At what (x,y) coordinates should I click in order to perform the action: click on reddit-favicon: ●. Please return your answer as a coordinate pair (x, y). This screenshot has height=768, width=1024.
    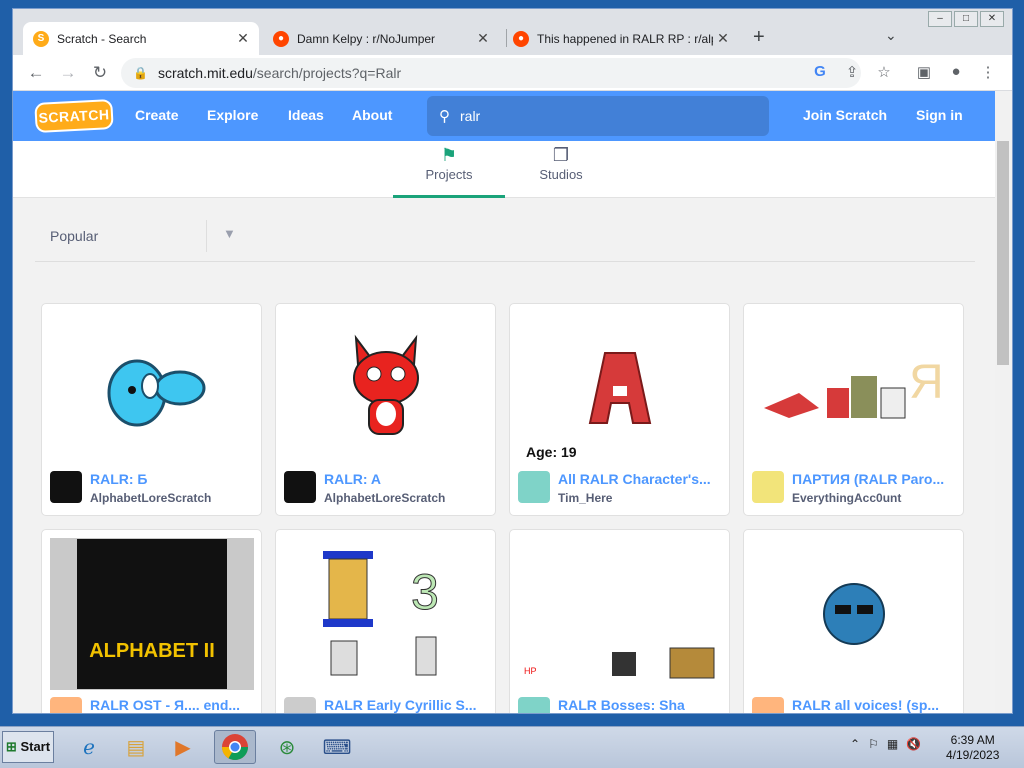
    Looking at the image, I should click on (521, 38).